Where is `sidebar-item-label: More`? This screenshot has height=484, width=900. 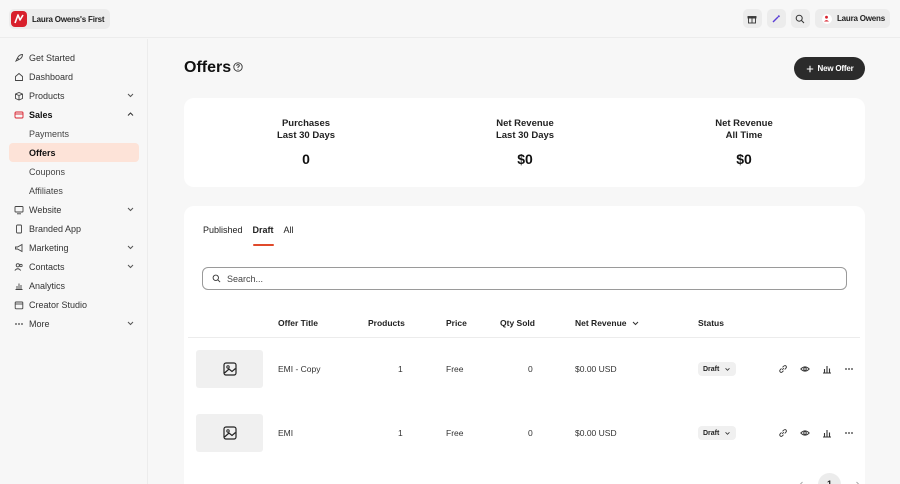 sidebar-item-label: More is located at coordinates (39, 323).